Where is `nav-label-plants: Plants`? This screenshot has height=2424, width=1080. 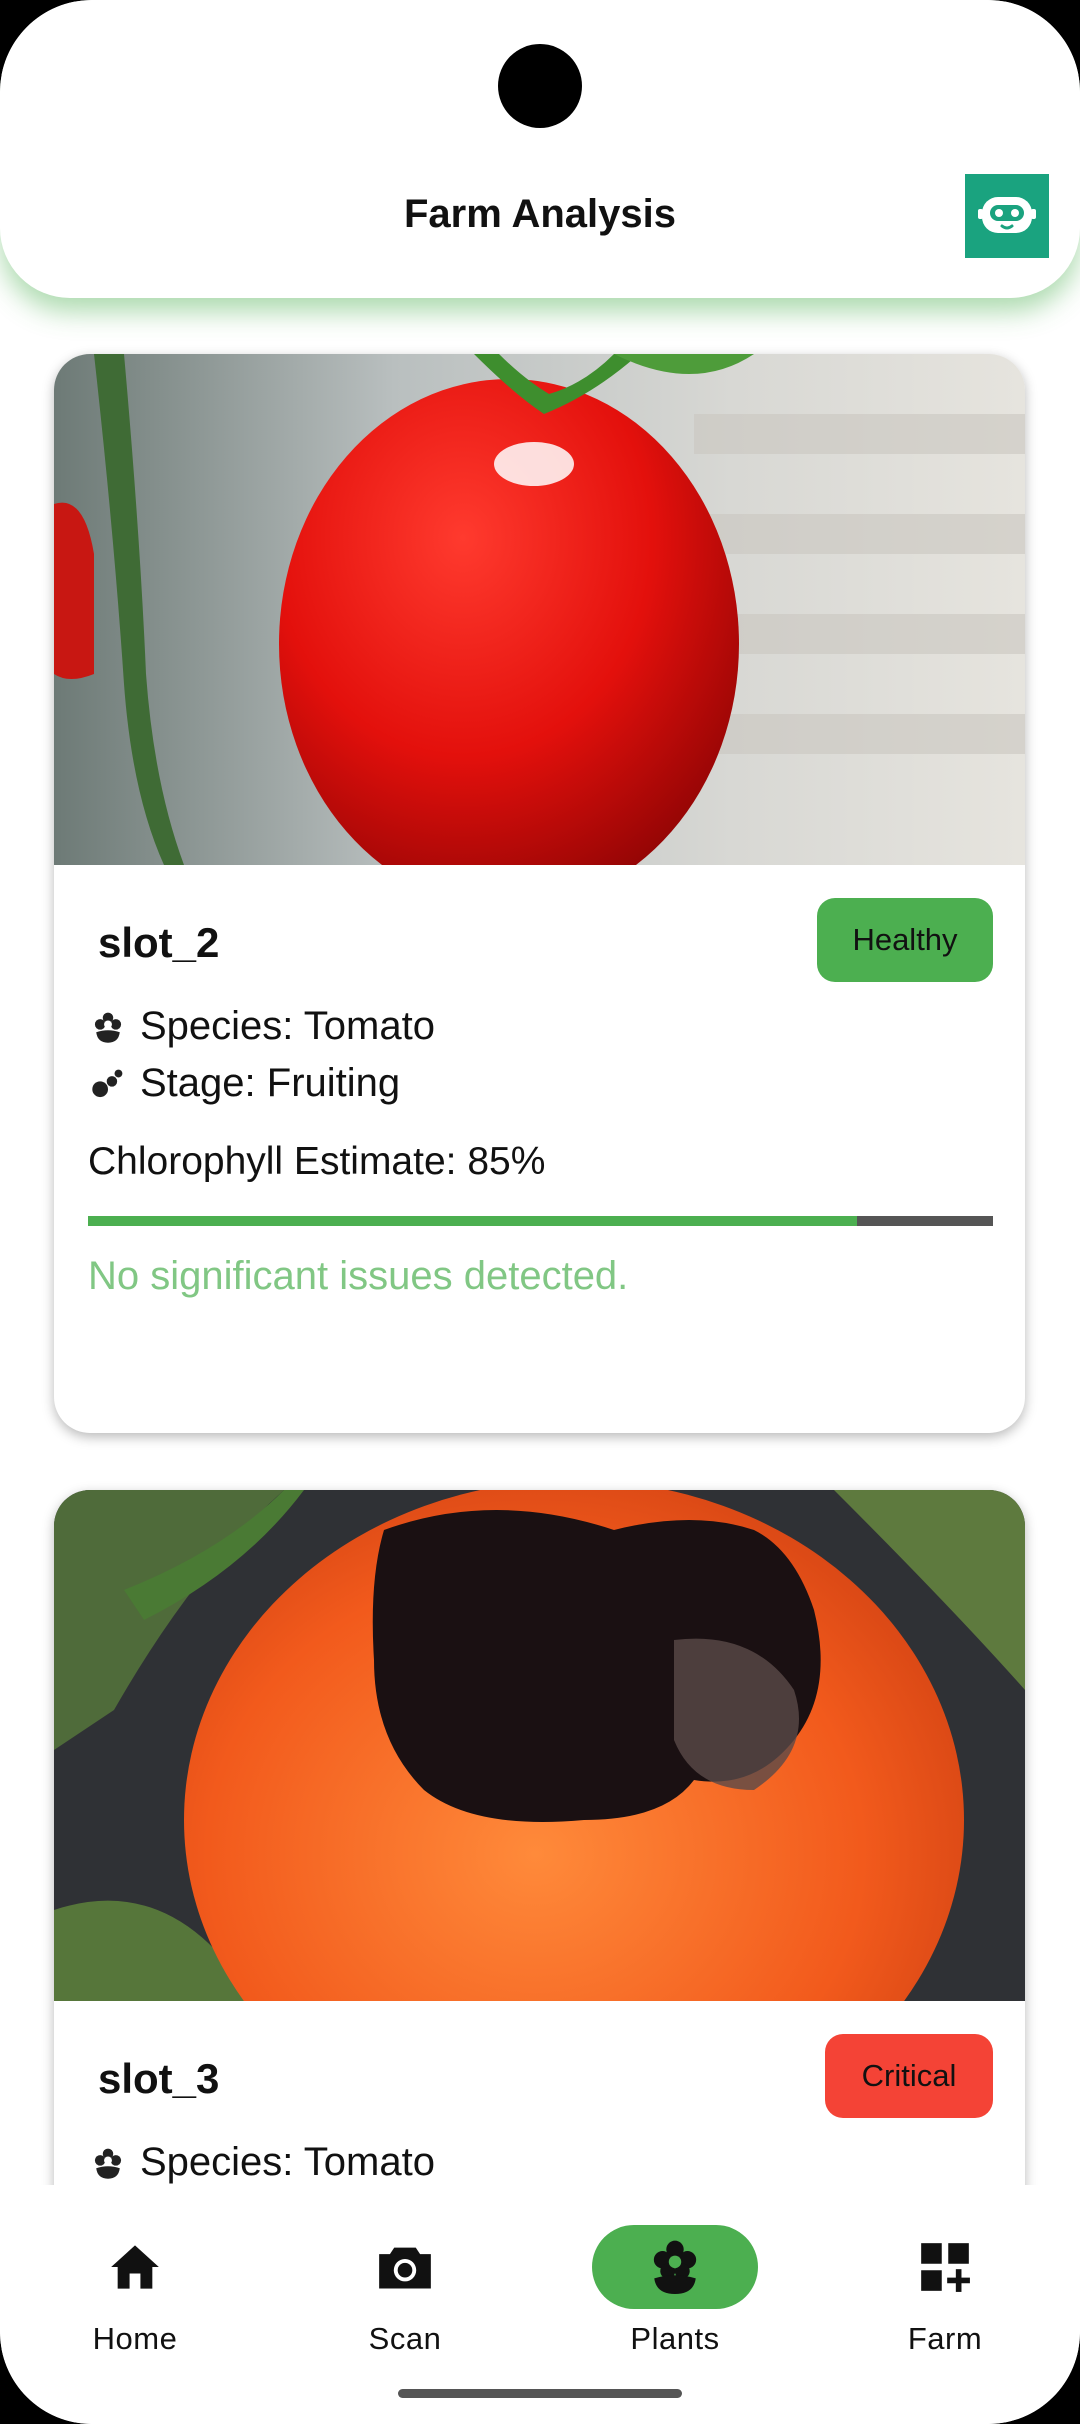
nav-label-plants: Plants is located at coordinates (675, 2338).